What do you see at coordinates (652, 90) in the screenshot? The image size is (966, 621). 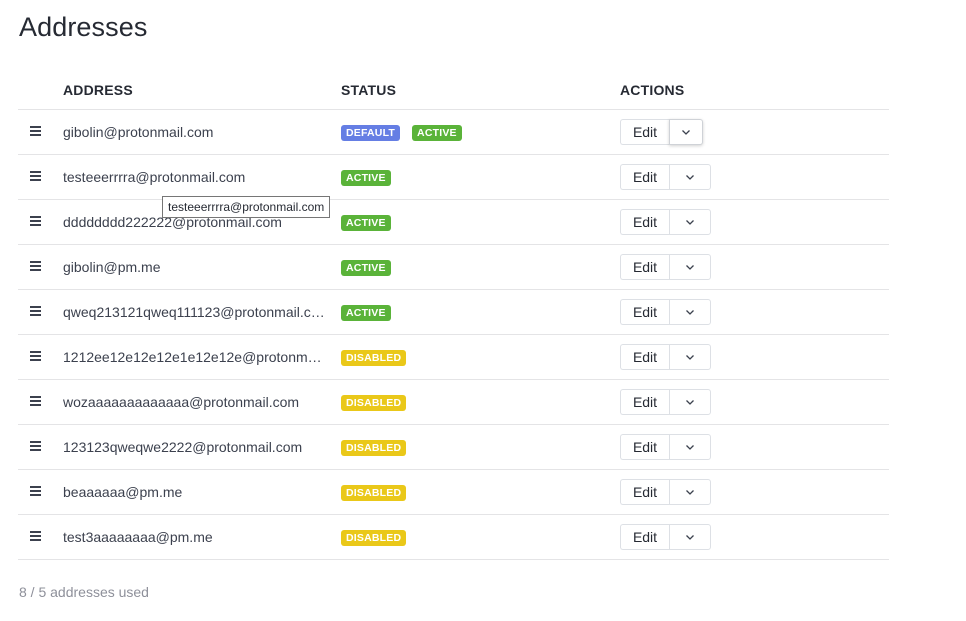 I see `column-header-actions: ACTIONS` at bounding box center [652, 90].